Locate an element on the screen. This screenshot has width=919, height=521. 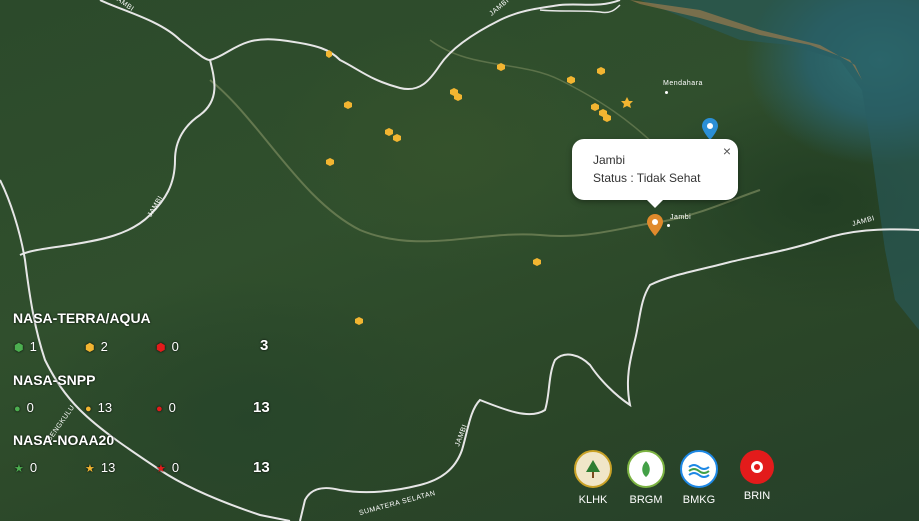
logo-bmkg: BMKG is located at coordinates (699, 478).